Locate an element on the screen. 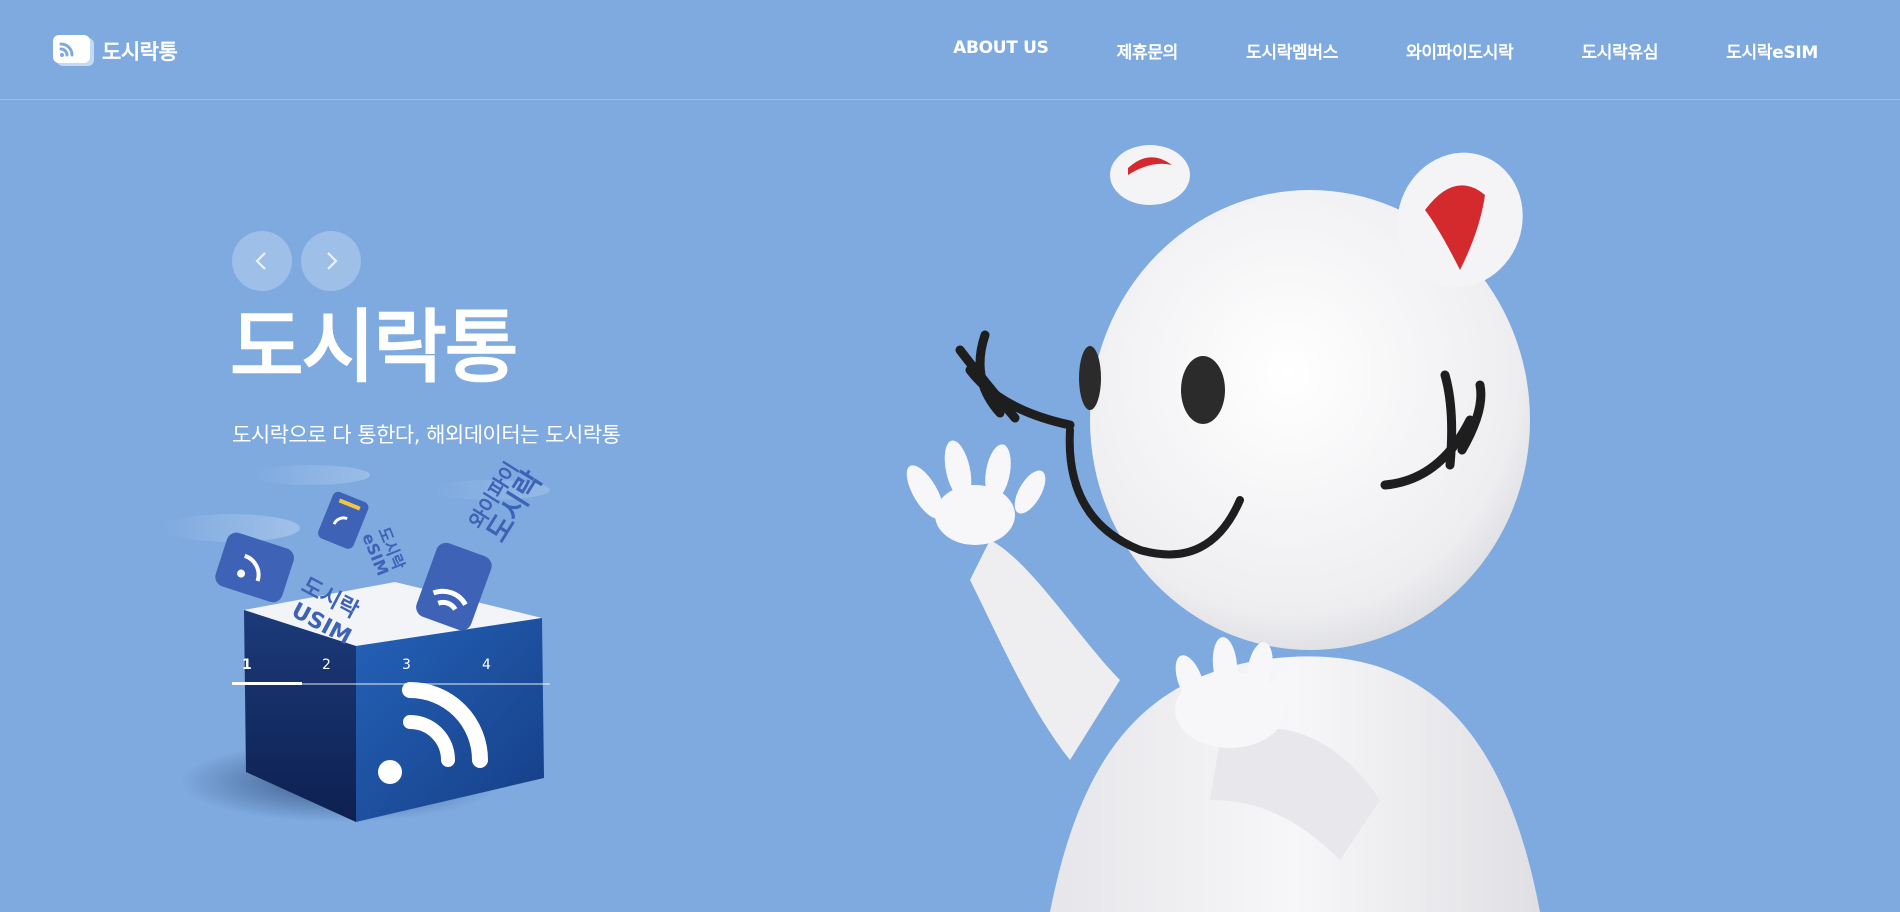  product-box-illustration: 도시락 USIM 도시락 eSIM 와이파이 도시락 is located at coordinates (355, 640).